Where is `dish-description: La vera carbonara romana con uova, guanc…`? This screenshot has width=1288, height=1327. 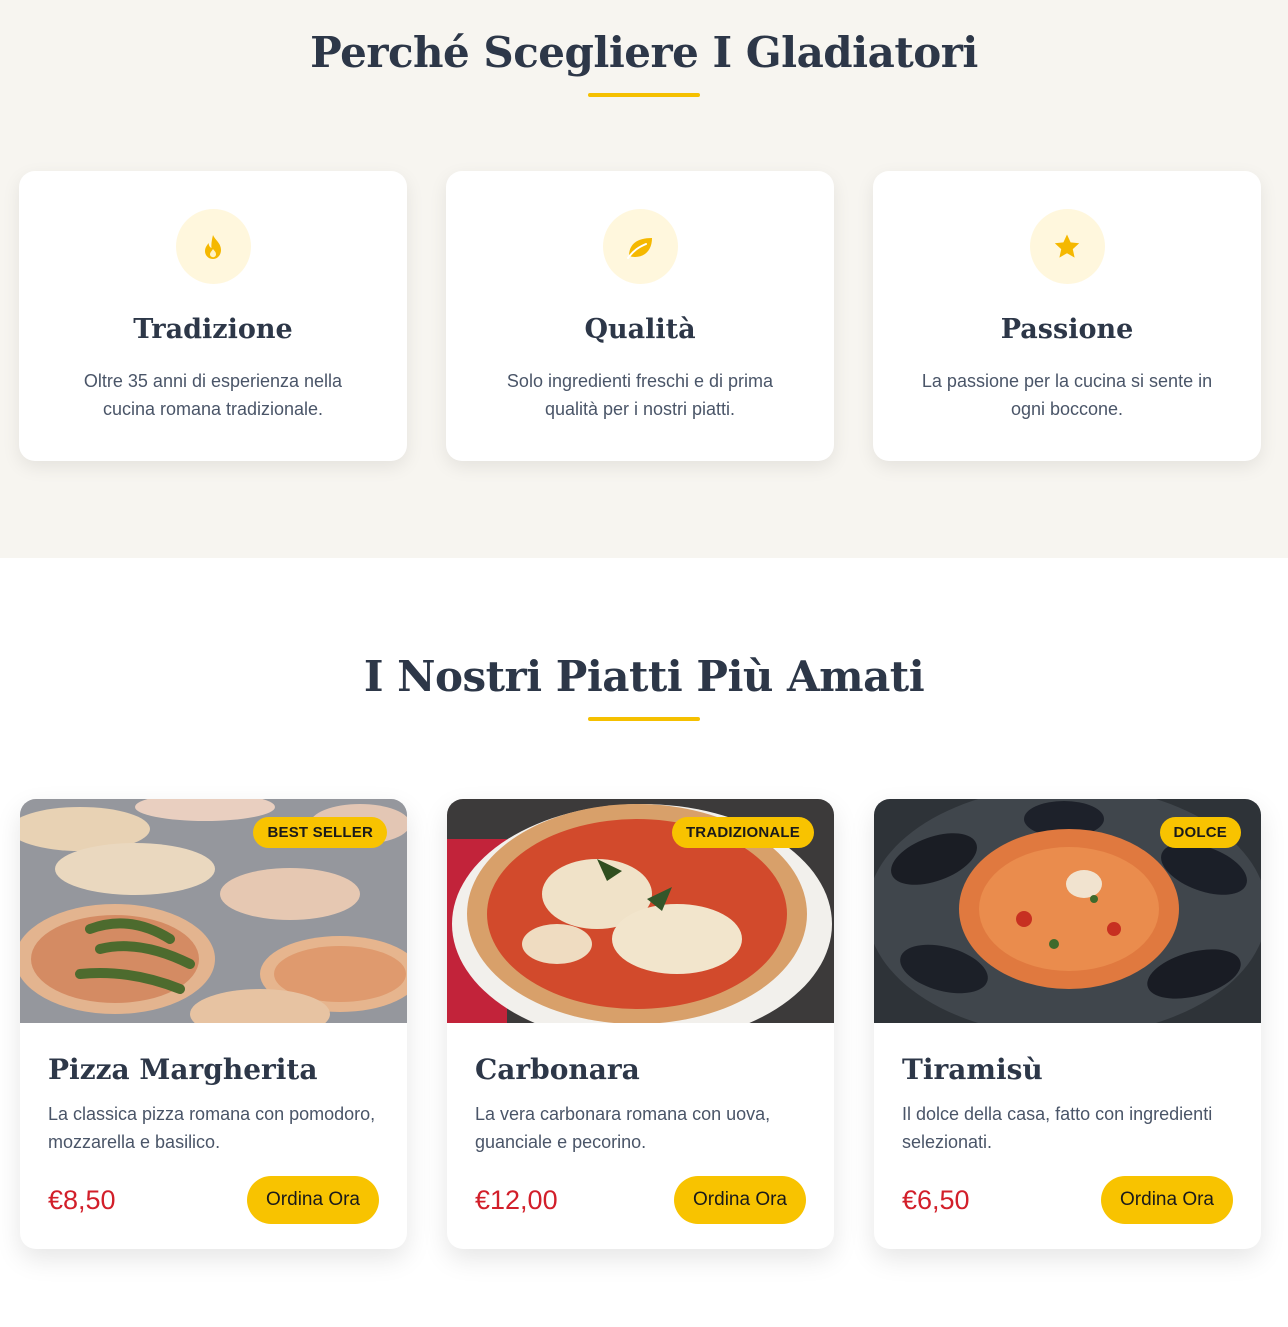
dish-description: La vera carbonara romana con uova, guanc… is located at coordinates (623, 1128).